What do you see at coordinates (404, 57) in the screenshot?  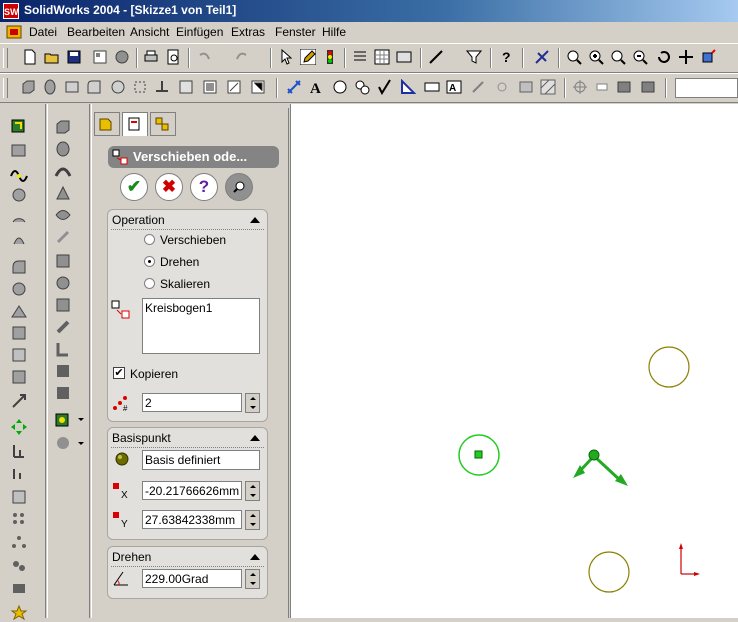 I see `table-icon` at bounding box center [404, 57].